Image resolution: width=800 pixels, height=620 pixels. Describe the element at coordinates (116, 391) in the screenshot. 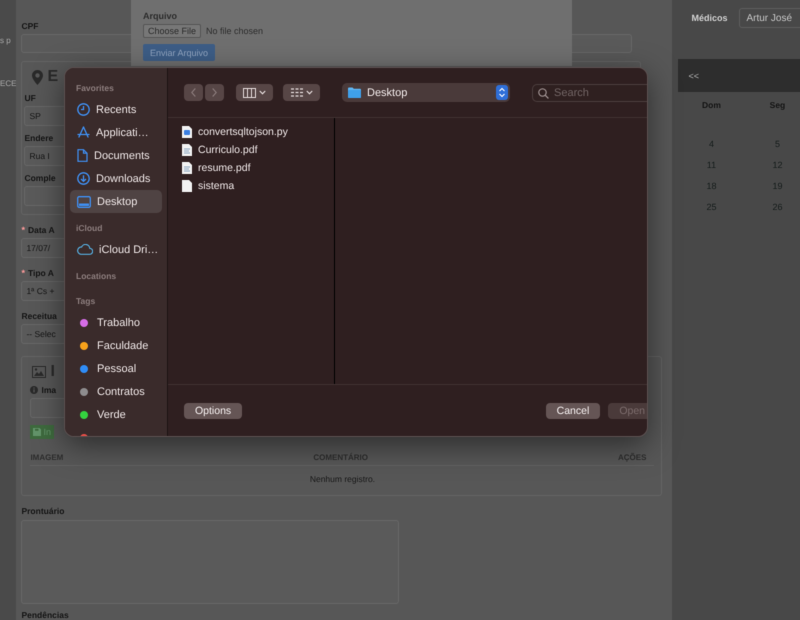

I see `sidebar-item: Contratos` at that location.